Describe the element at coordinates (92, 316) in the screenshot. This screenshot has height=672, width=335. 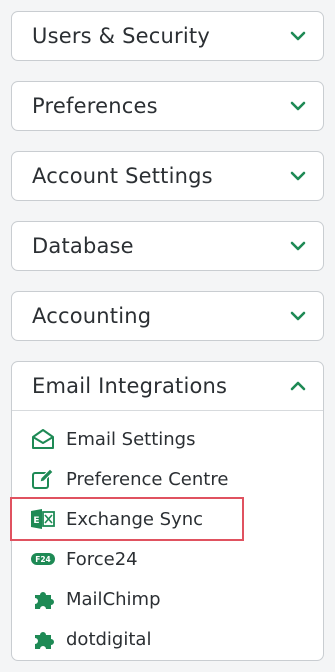
I see `section-title: Accounting` at that location.